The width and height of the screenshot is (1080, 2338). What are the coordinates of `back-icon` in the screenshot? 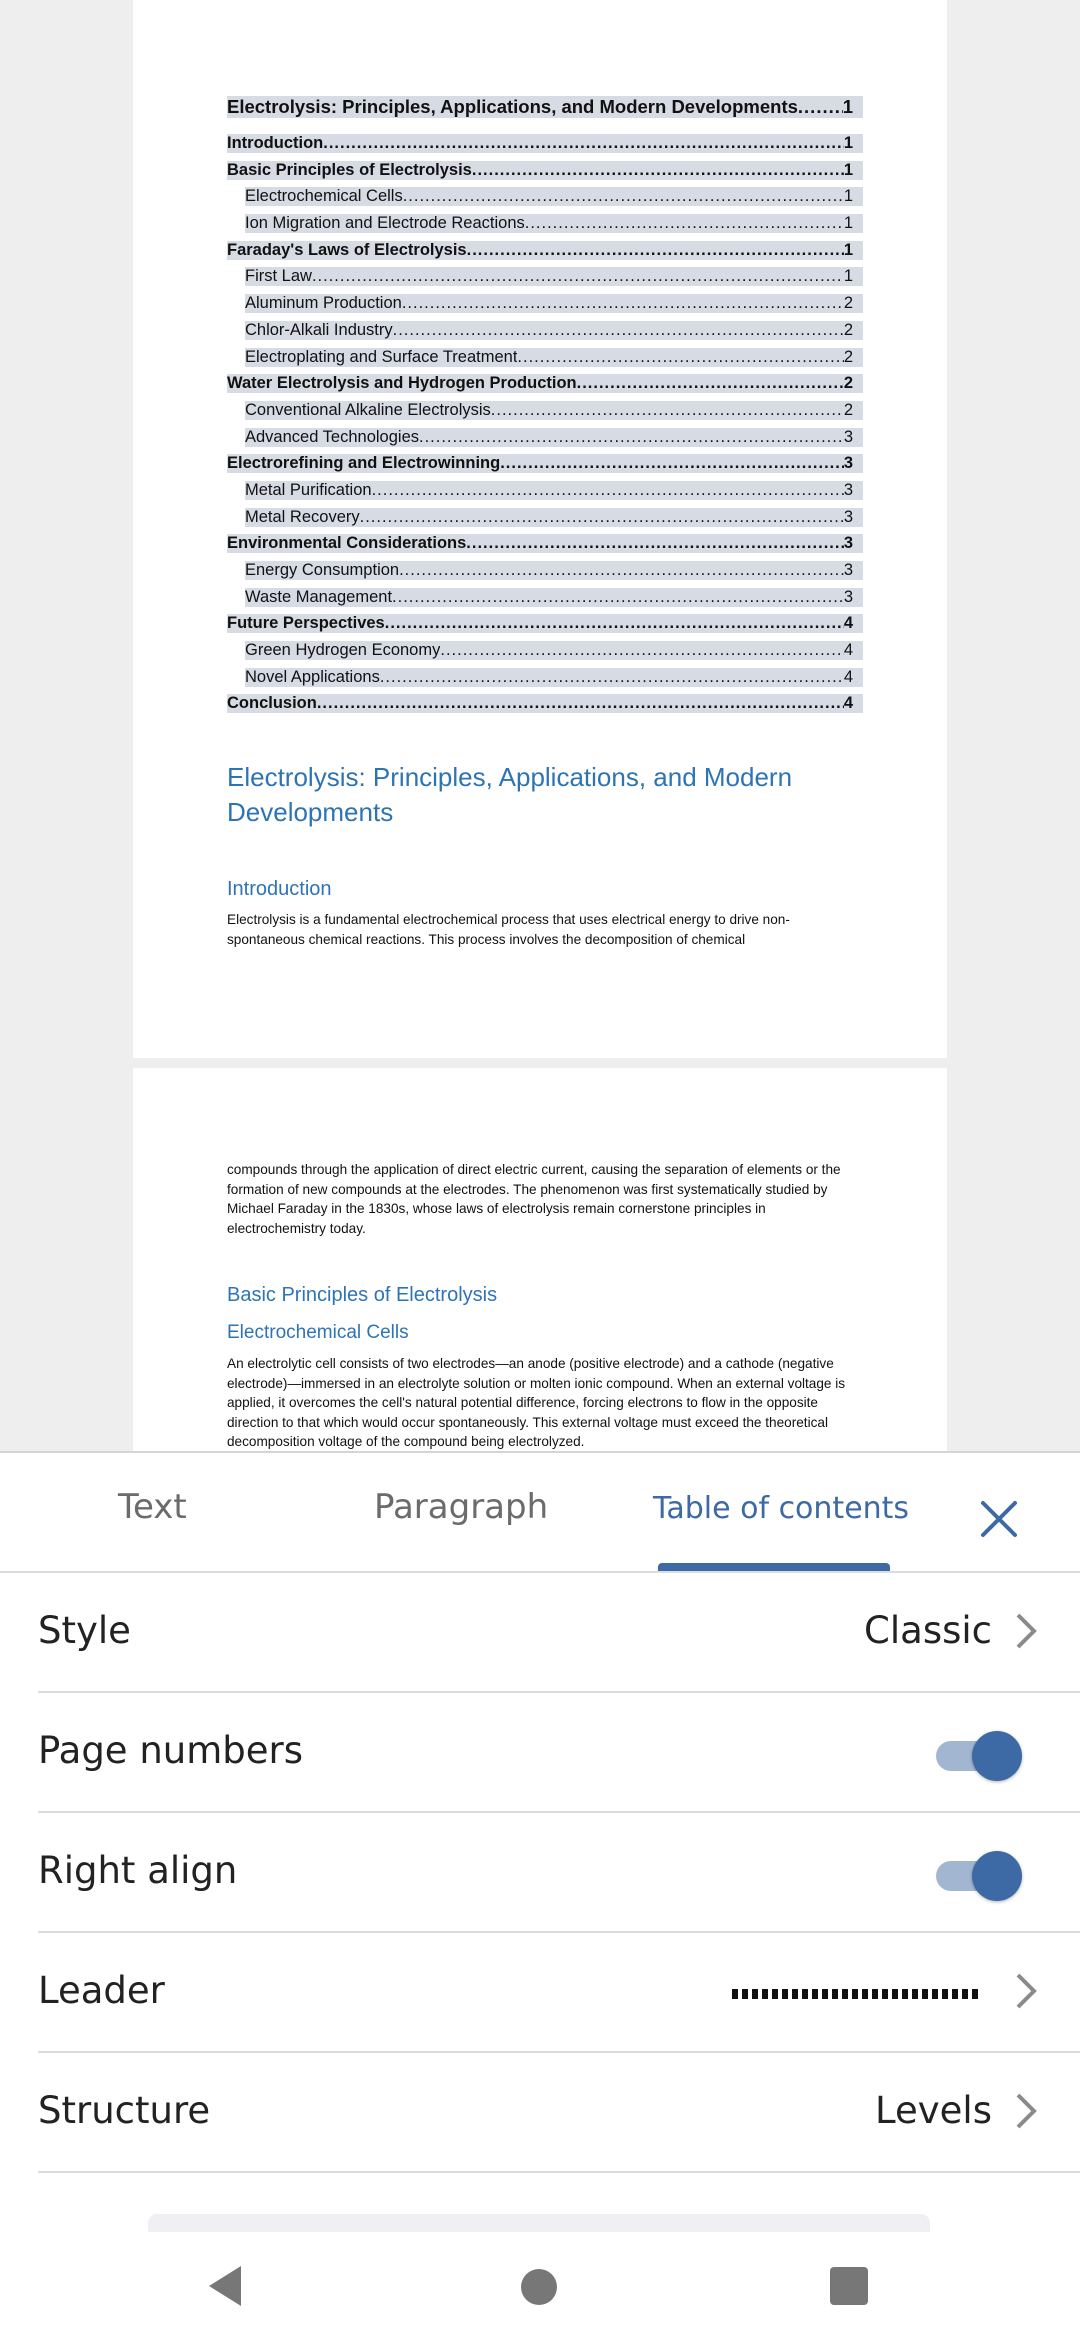 It's located at (225, 2286).